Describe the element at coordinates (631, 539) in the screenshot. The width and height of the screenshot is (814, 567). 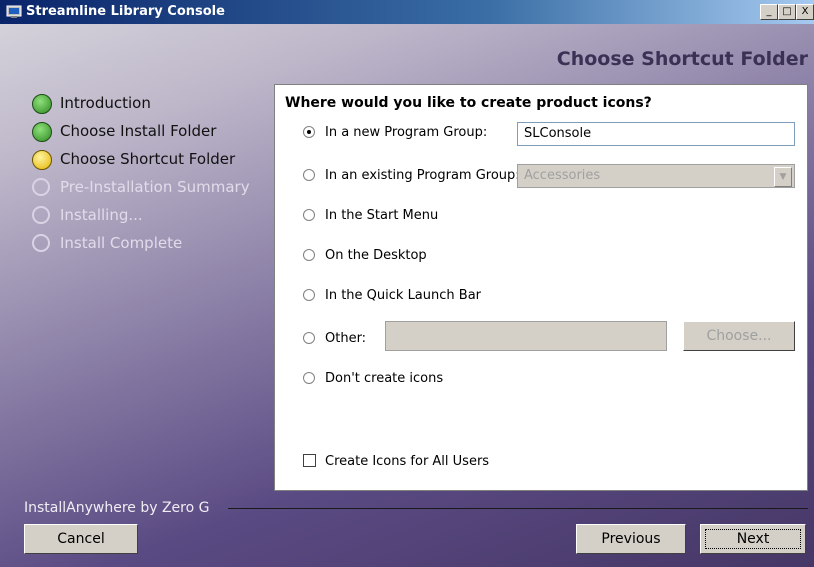
I see `previous-button: Previous` at that location.